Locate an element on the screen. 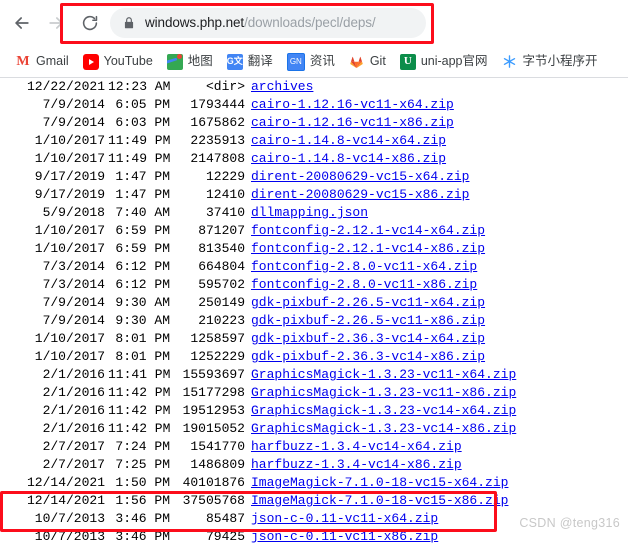 The image size is (628, 546). file-name-cell: GraphicsMagick-1.3.23-vc14-x86.zip is located at coordinates (383, 429).